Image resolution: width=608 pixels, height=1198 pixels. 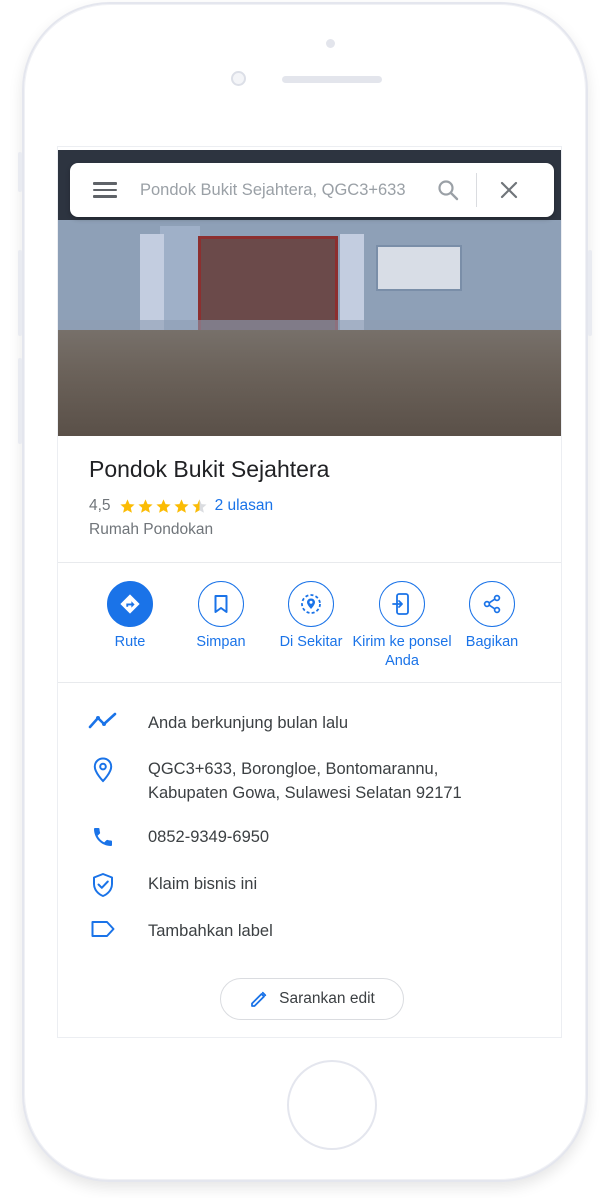 What do you see at coordinates (309, 931) in the screenshot?
I see `add-label-row: Tambahkan label` at bounding box center [309, 931].